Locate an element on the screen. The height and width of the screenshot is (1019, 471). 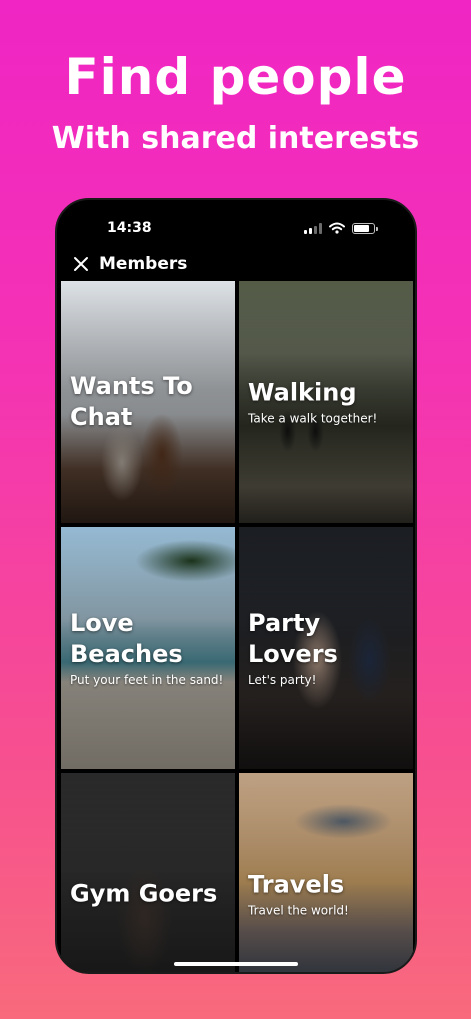
promo-headline: Find people is located at coordinates (235, 77).